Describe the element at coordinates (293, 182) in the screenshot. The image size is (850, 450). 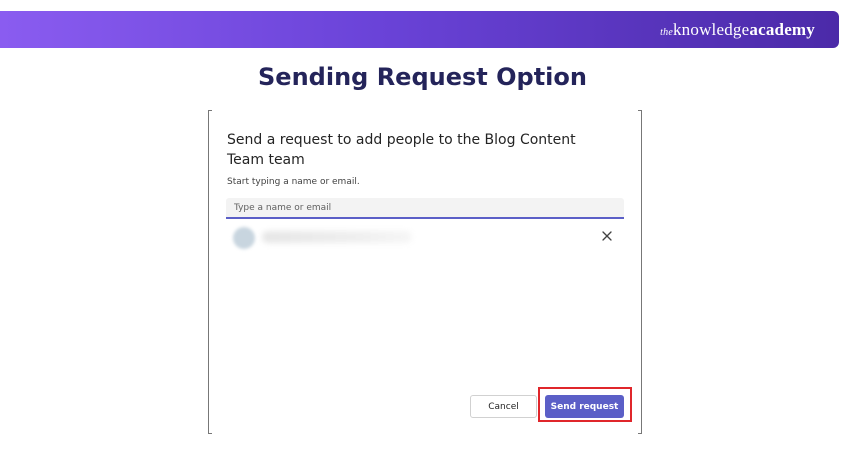
I see `dialog-hint: Start typing a name or email.` at that location.